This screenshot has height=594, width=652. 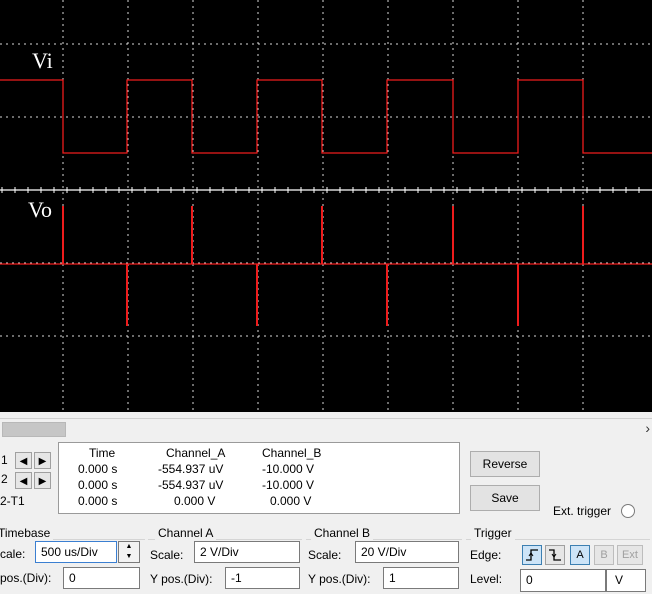 What do you see at coordinates (563, 580) in the screenshot?
I see `trigger-level-input: 0` at bounding box center [563, 580].